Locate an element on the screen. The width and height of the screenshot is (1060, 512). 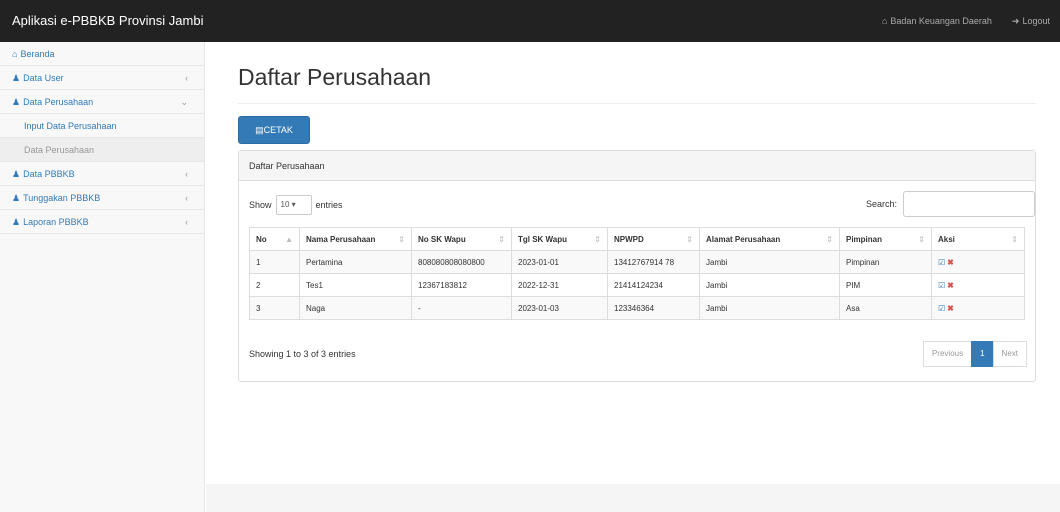
sidebar-item-label: Data User is located at coordinates (43, 78).